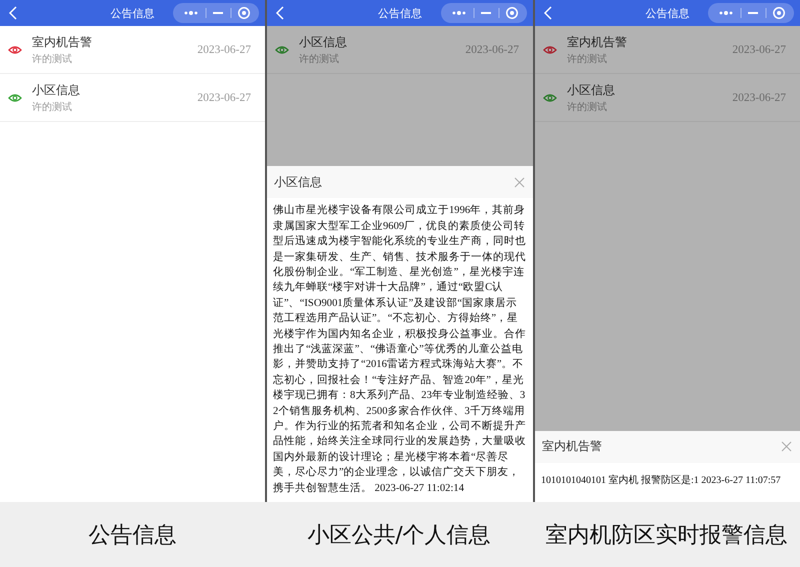 The image size is (800, 567). Describe the element at coordinates (661, 481) in the screenshot. I see `dialog-body: 1010101040101 室内机 报警防区是:1 2023-6-27 11:07:57` at that location.